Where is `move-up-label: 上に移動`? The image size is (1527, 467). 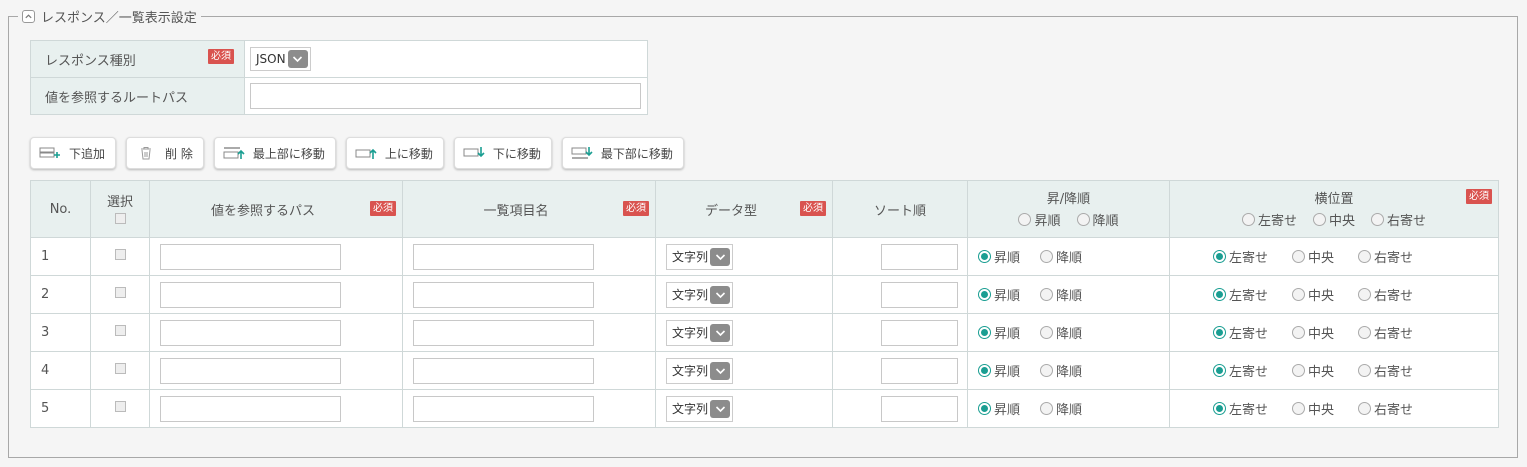 move-up-label: 上に移動 is located at coordinates (408, 153).